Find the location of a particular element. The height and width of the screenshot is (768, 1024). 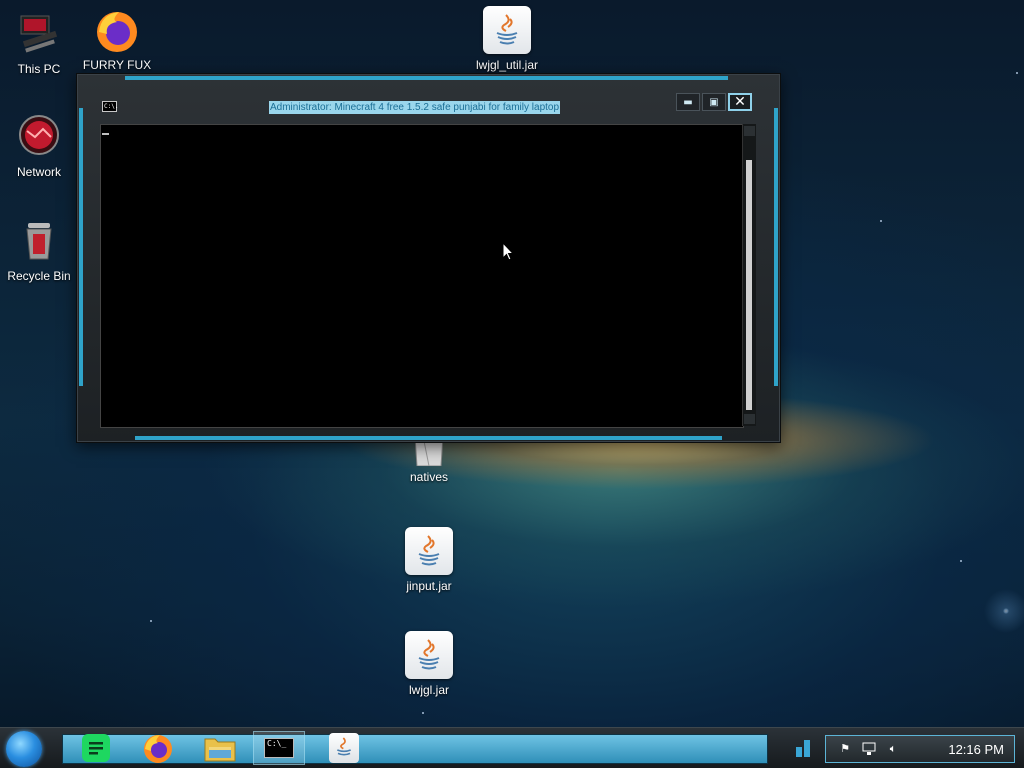

taskbar-item-spotify is located at coordinates (96, 748).